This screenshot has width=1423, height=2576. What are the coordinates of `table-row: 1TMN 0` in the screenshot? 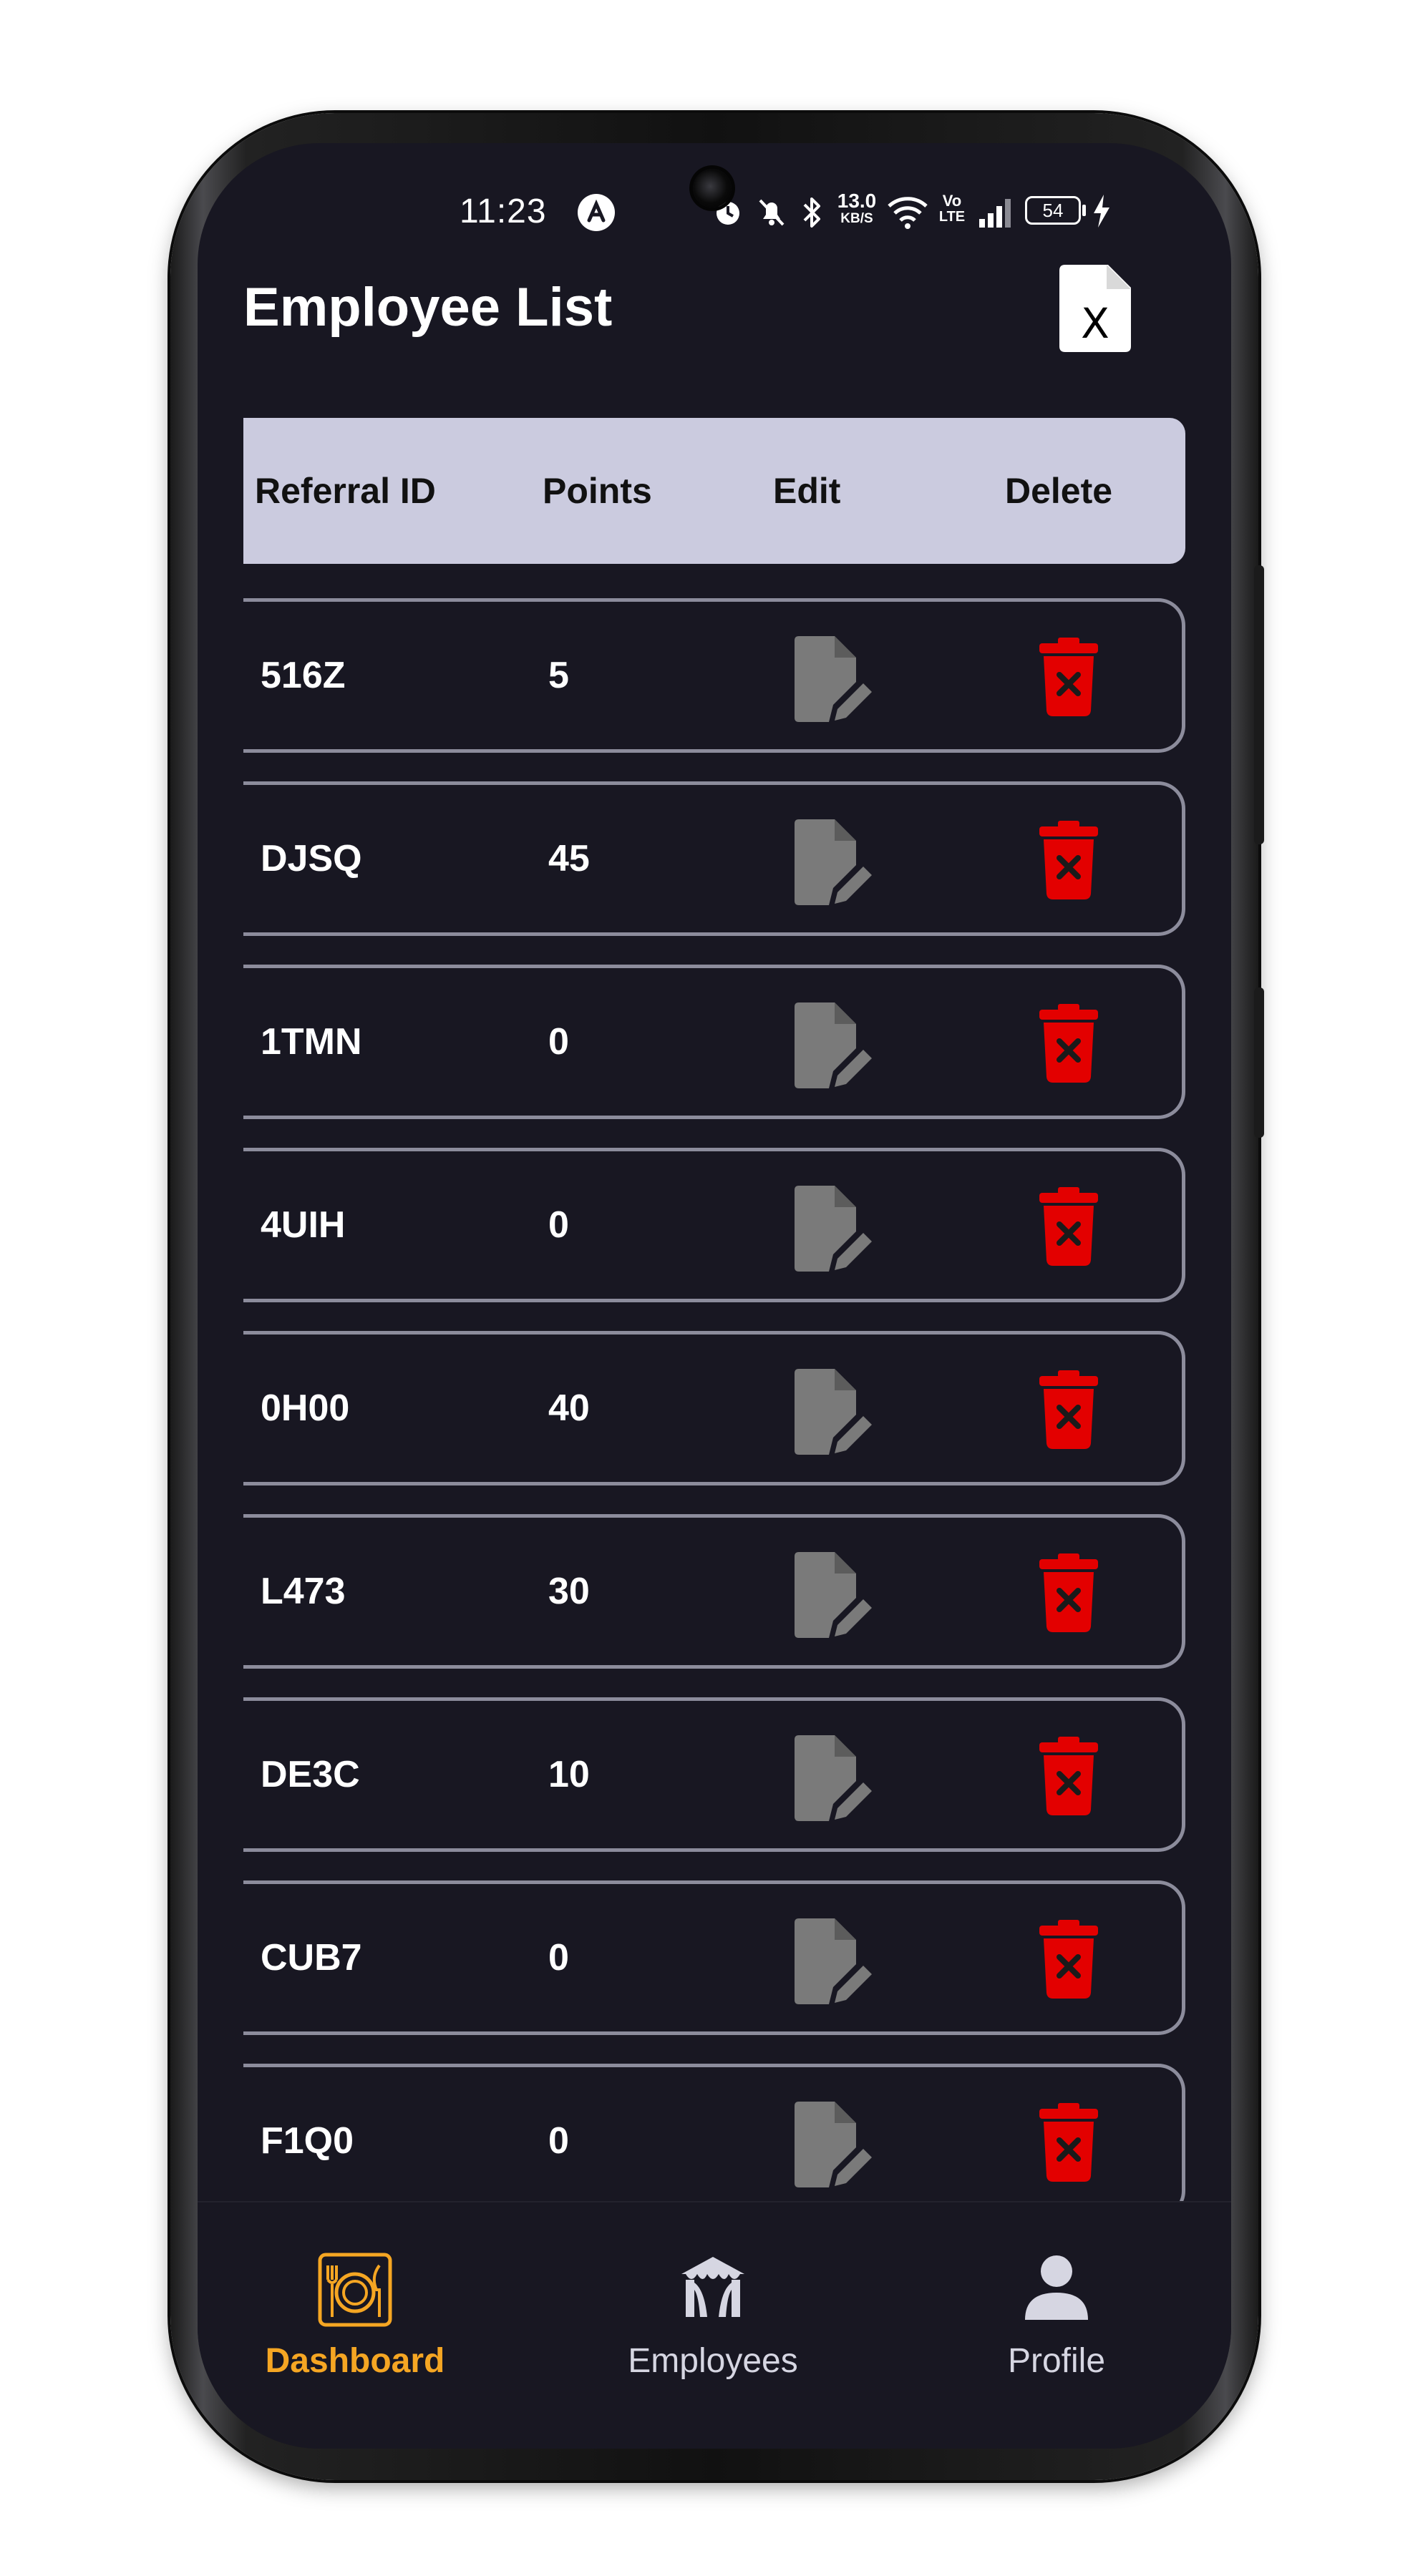 It's located at (714, 1042).